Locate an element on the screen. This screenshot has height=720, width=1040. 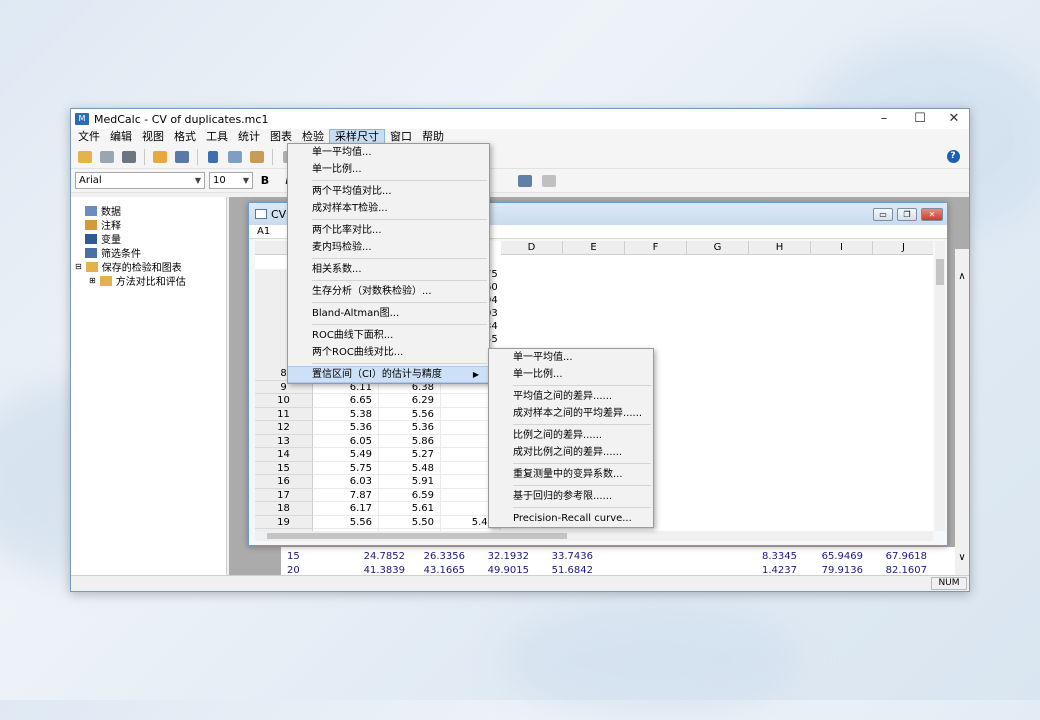
table-cell: 5.49 is located at coordinates (346, 455).